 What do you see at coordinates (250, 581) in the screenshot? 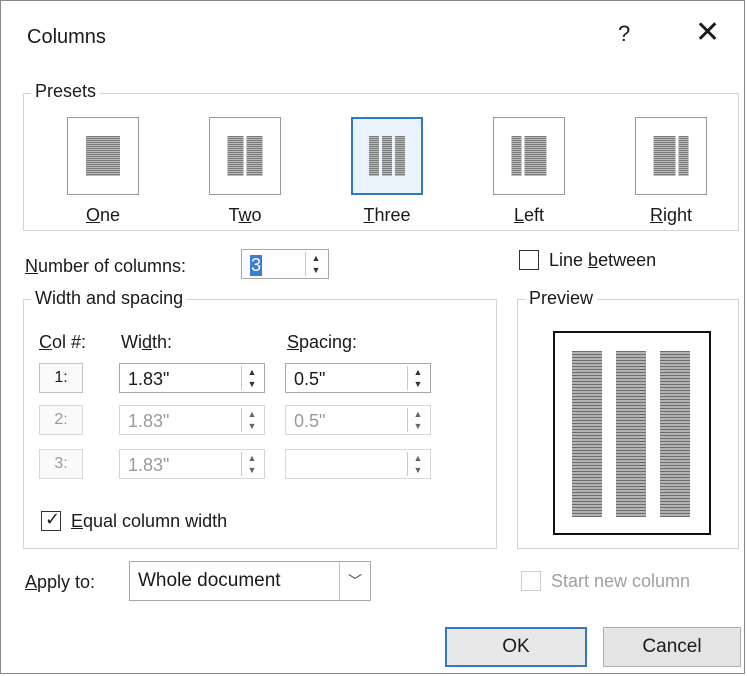
I see `apply-to-dropdown: Whole document ﹀` at bounding box center [250, 581].